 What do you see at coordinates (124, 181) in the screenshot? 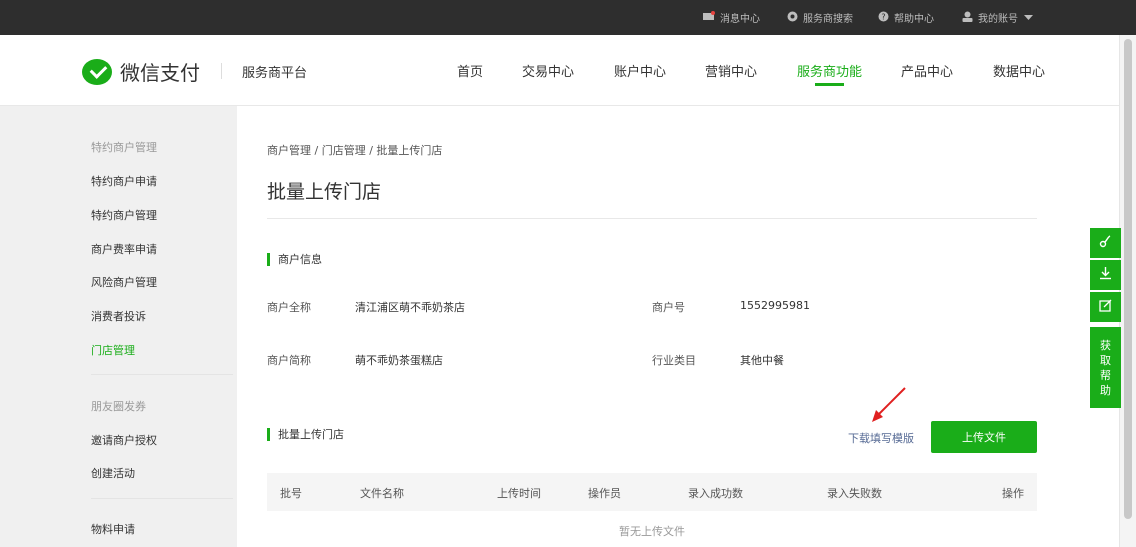
I see `sidebar-item-merchant-apply: 特约商户申请` at bounding box center [124, 181].